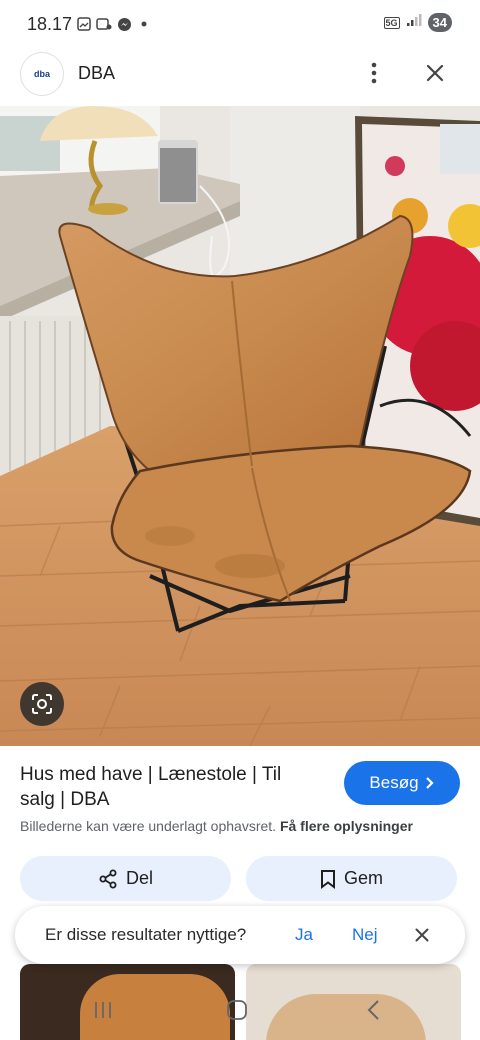  I want to click on system-nav-bar, so click(240, 1010).